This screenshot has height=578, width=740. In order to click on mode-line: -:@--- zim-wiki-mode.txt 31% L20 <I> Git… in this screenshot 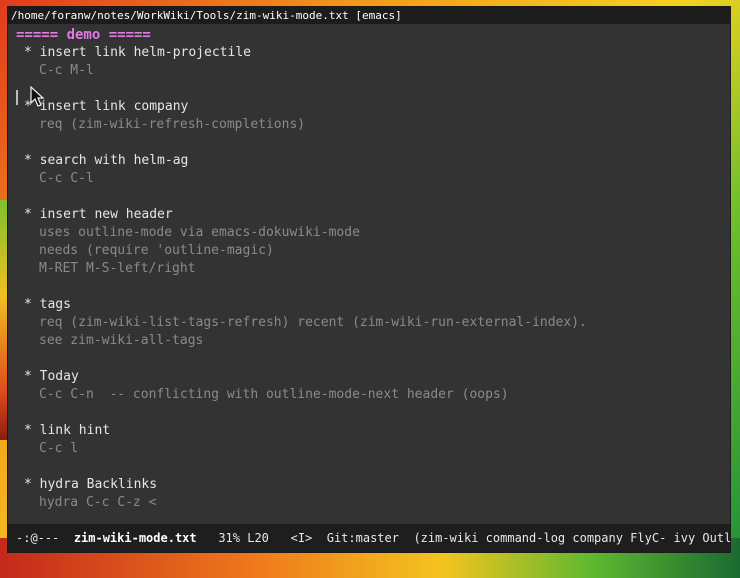, I will do `click(369, 538)`.